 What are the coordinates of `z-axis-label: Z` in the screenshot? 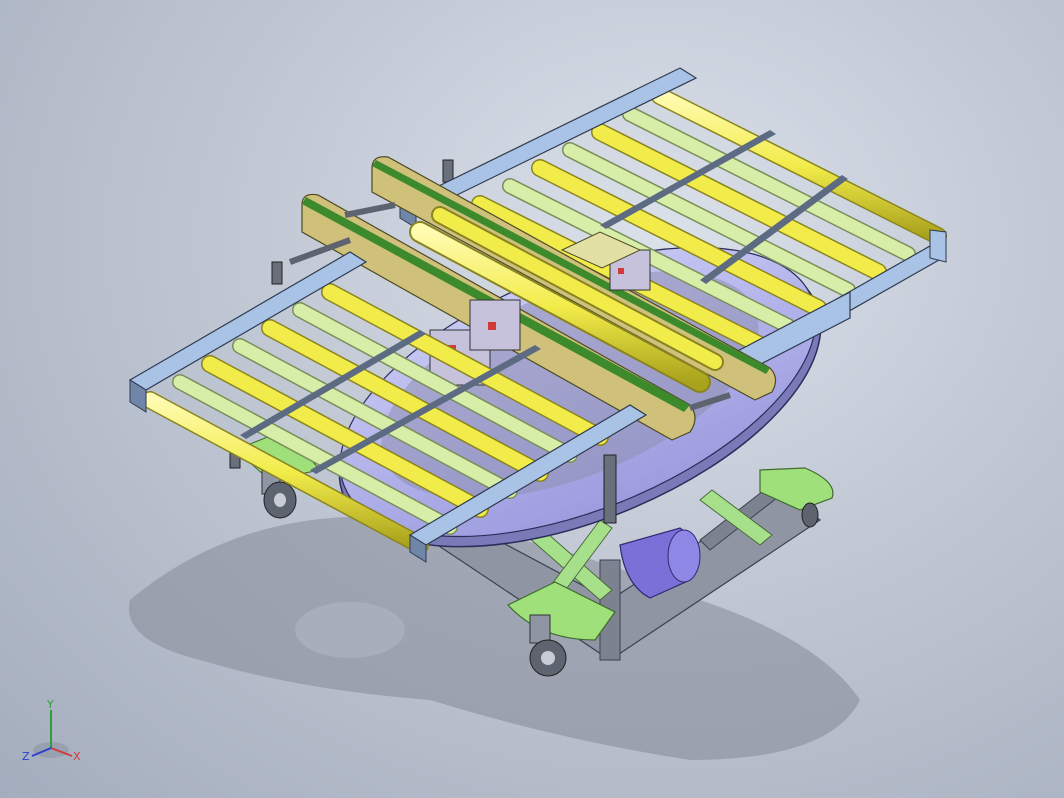 It's located at (26, 756).